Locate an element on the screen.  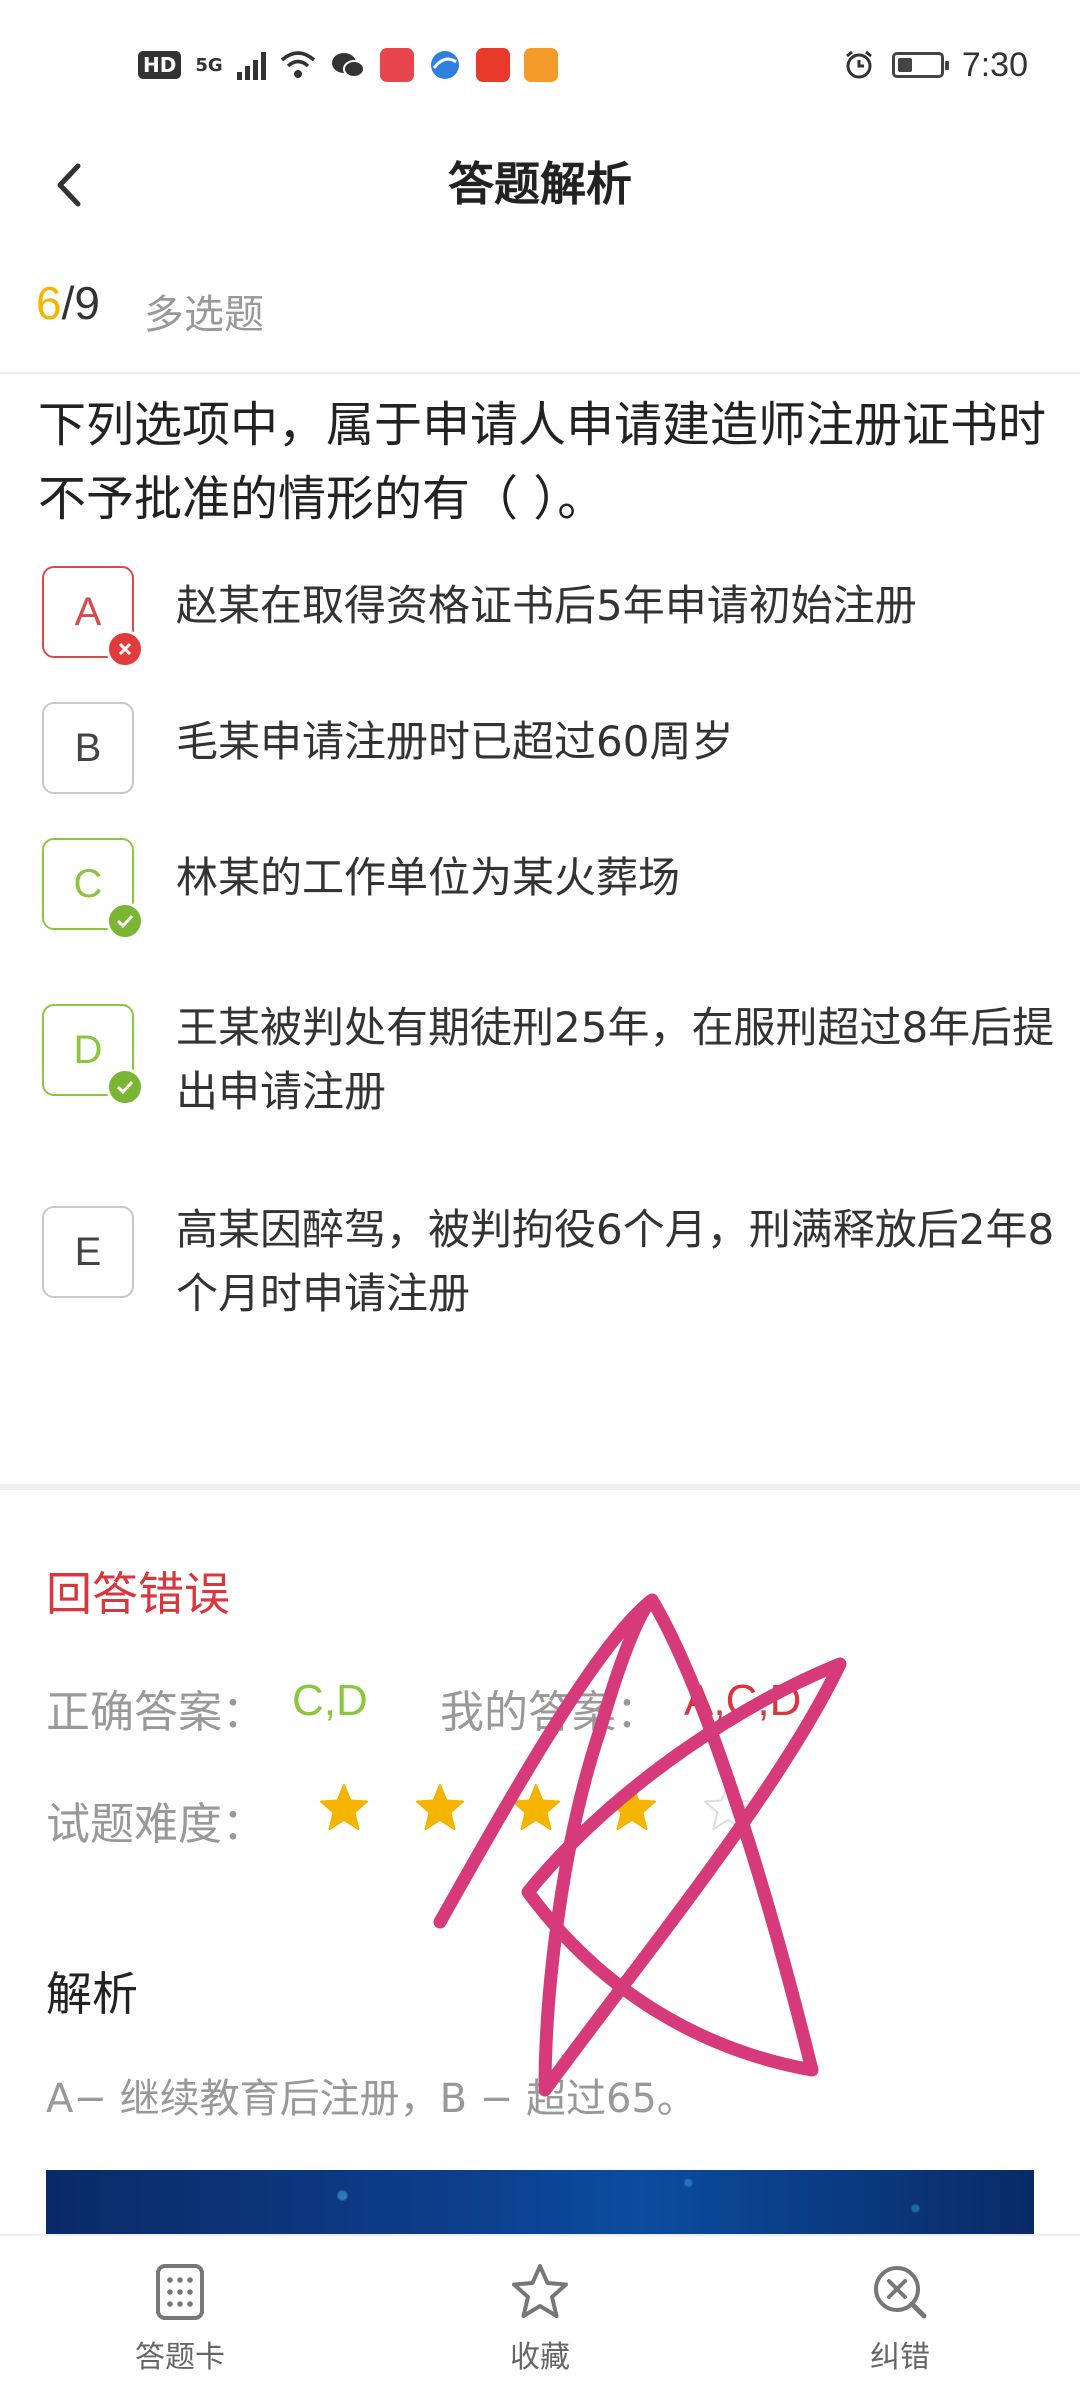
page-title: 答题解析 is located at coordinates (540, 184).